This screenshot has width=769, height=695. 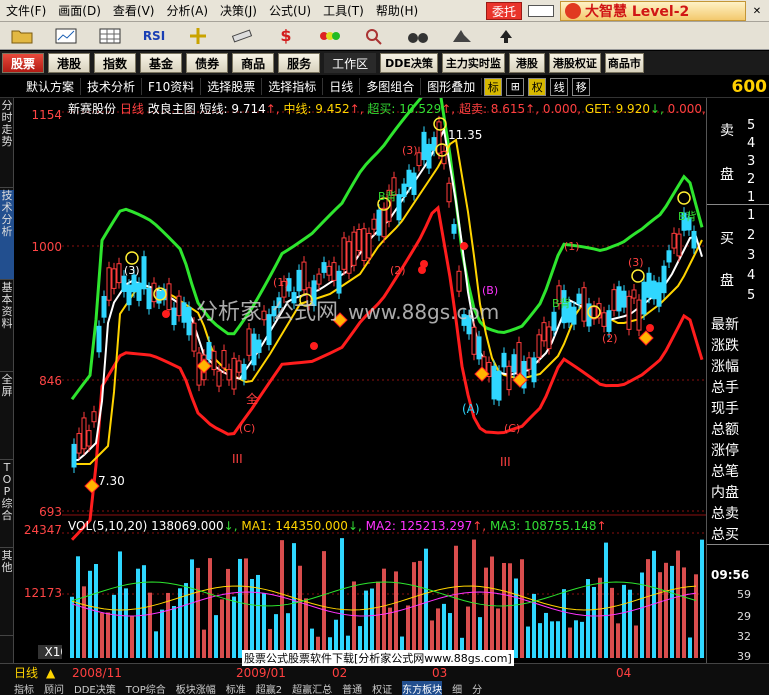 What do you see at coordinates (232, 86) in the screenshot?
I see `select-stock-button: 选择股票` at bounding box center [232, 86].